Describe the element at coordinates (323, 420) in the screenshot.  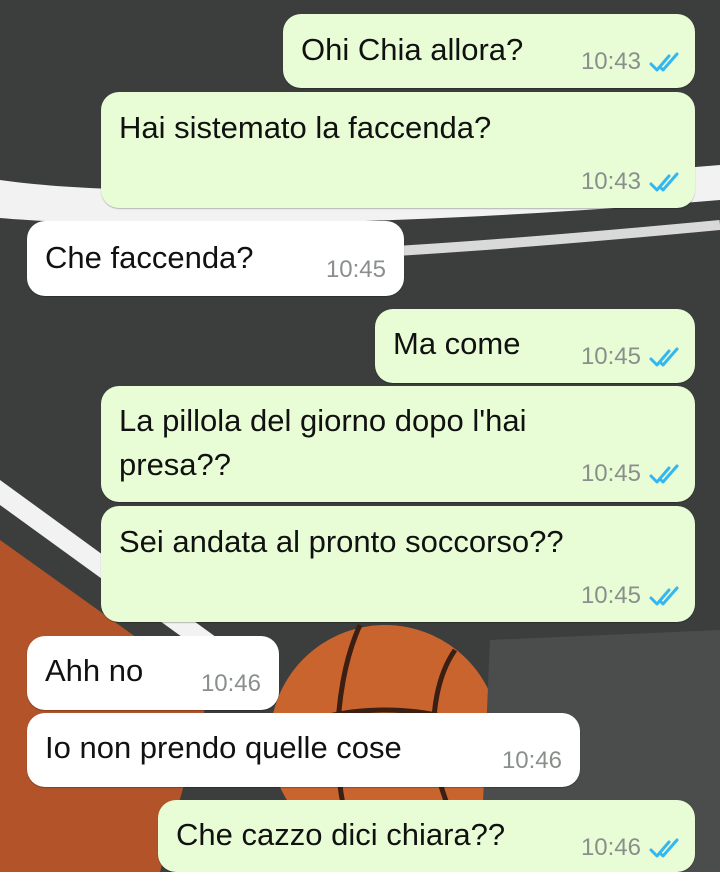
I see `message-text-line1: La pillola del giorno dopo l'hai` at that location.